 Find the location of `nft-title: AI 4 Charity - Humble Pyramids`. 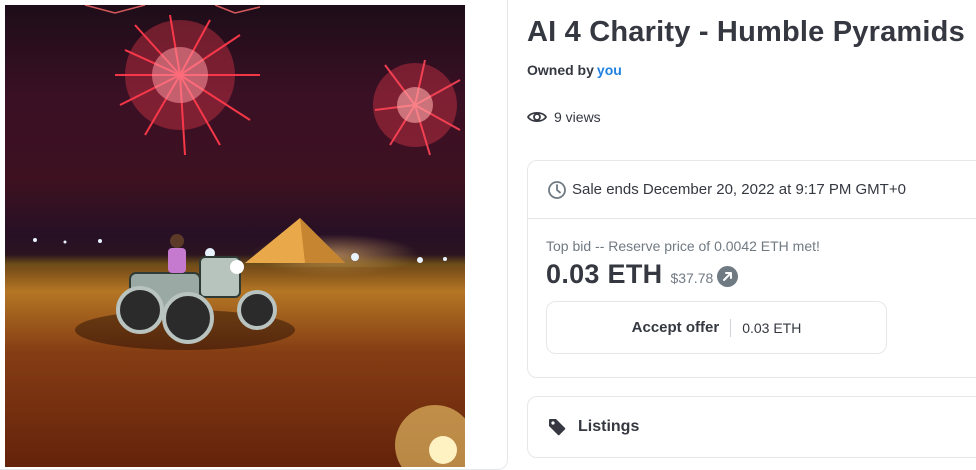

nft-title: AI 4 Charity - Humble Pyramids is located at coordinates (746, 32).